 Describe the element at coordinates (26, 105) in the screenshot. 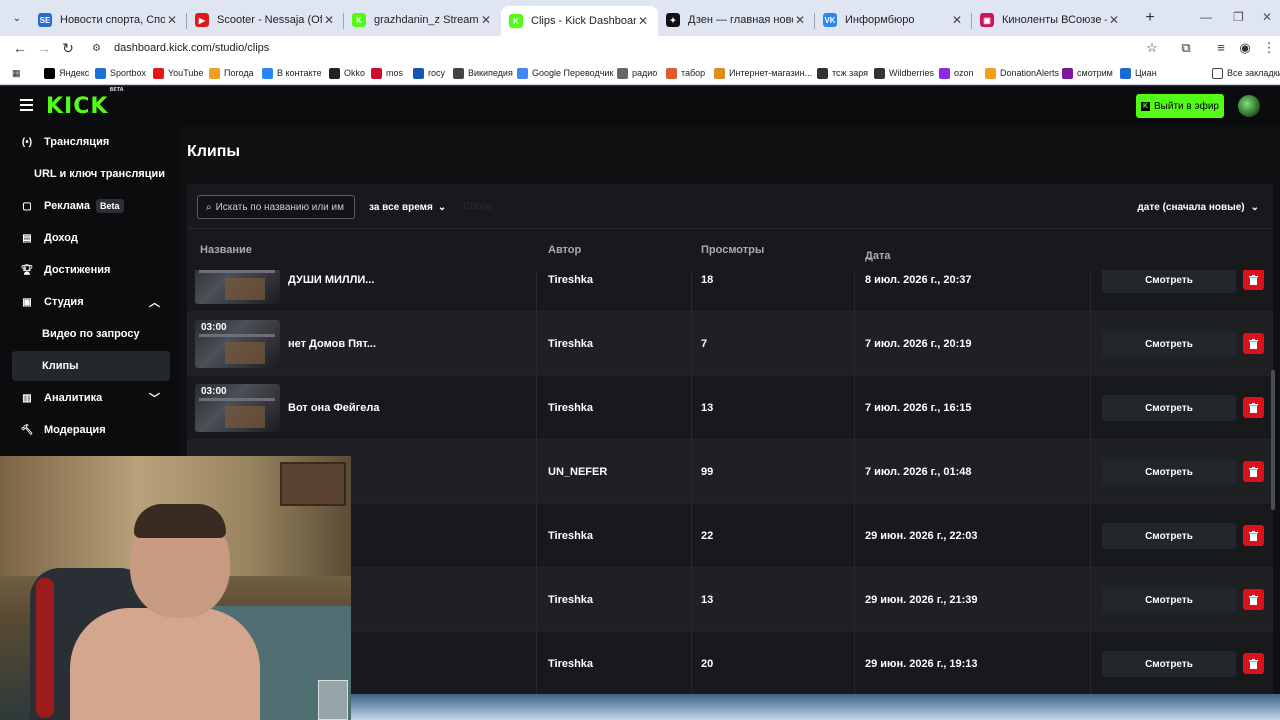

I see `menu-icon` at that location.